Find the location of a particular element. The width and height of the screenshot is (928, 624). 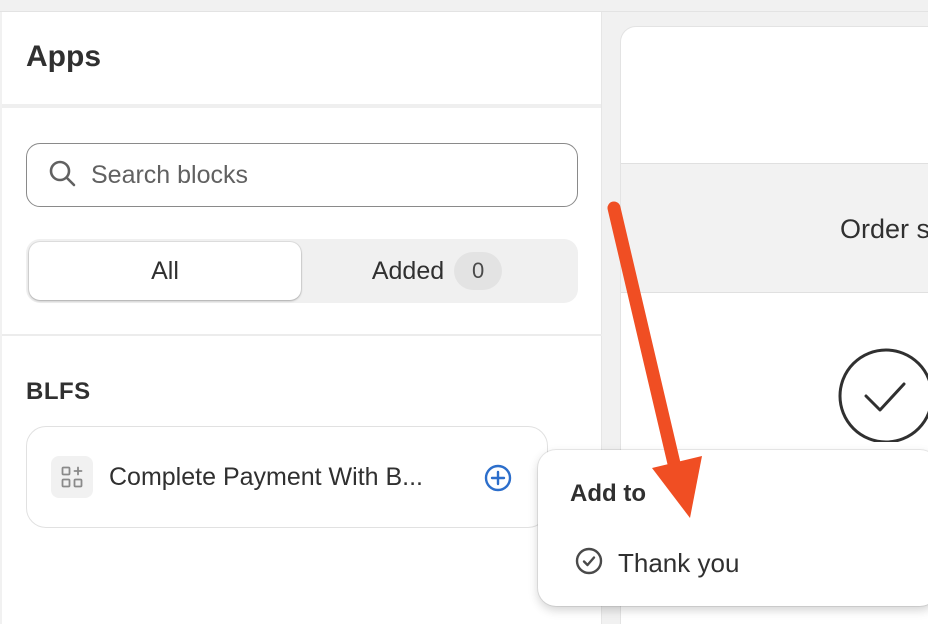

tab-all-label: All is located at coordinates (165, 270).